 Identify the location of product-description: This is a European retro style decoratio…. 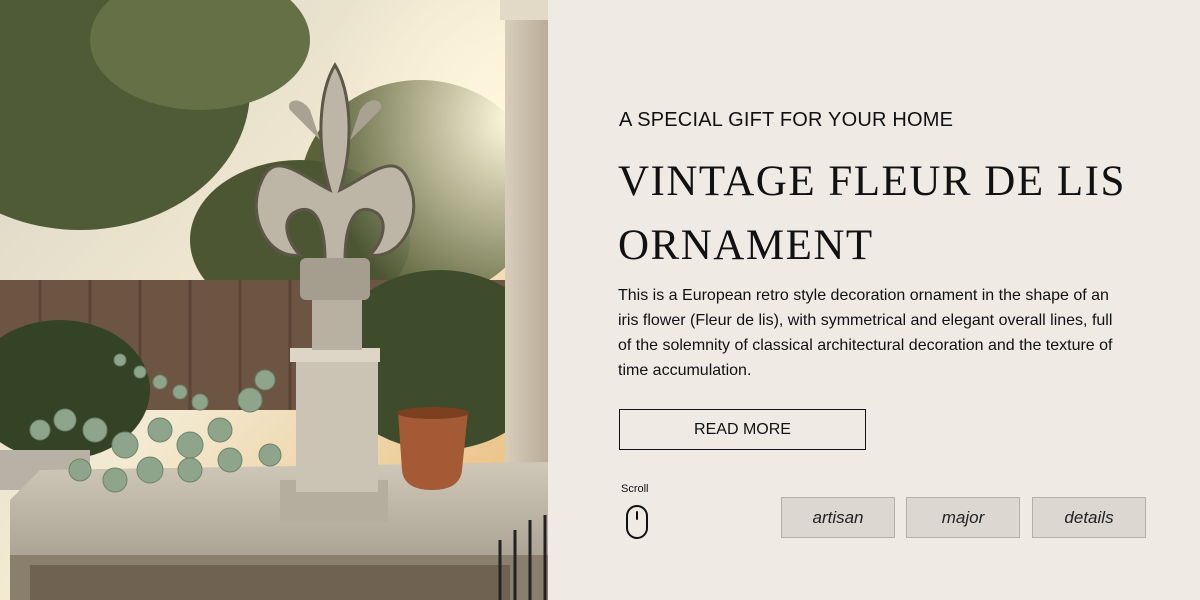
(865, 333).